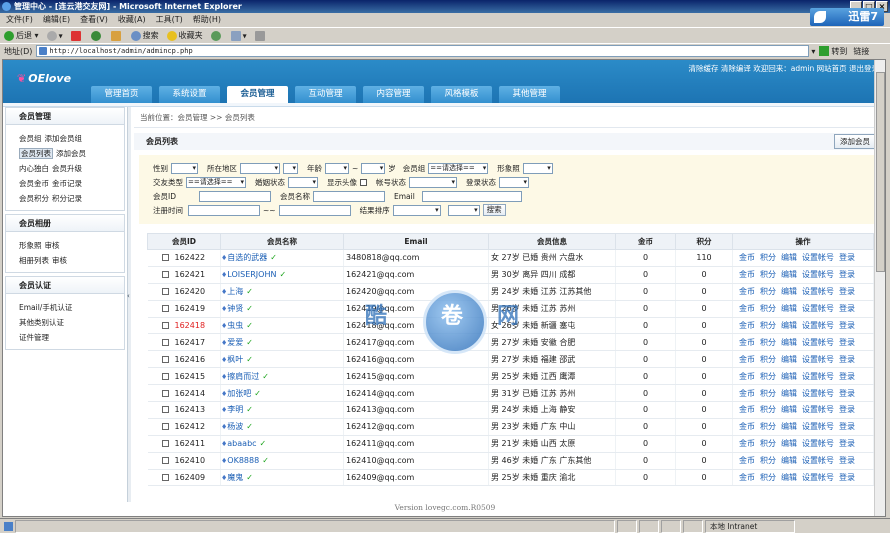 This screenshot has width=890, height=533. I want to click on vertical-scrollbar, so click(879, 288).